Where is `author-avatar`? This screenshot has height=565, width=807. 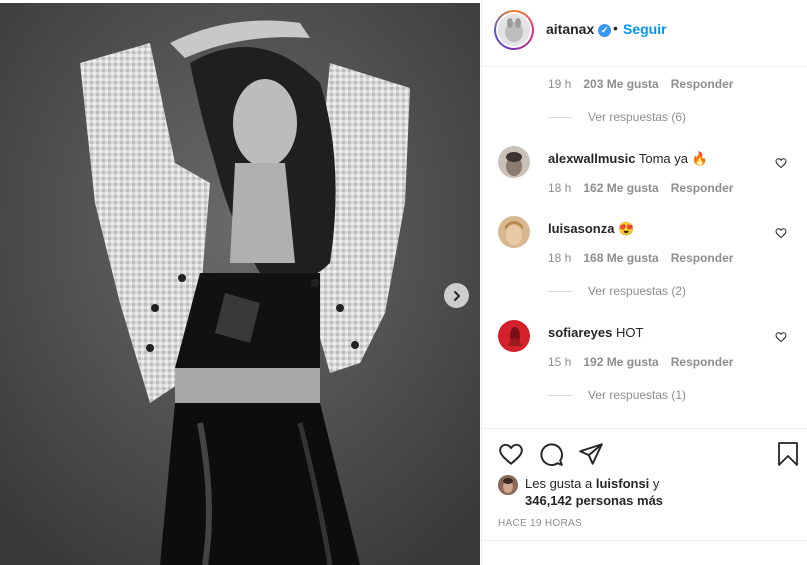 author-avatar is located at coordinates (514, 30).